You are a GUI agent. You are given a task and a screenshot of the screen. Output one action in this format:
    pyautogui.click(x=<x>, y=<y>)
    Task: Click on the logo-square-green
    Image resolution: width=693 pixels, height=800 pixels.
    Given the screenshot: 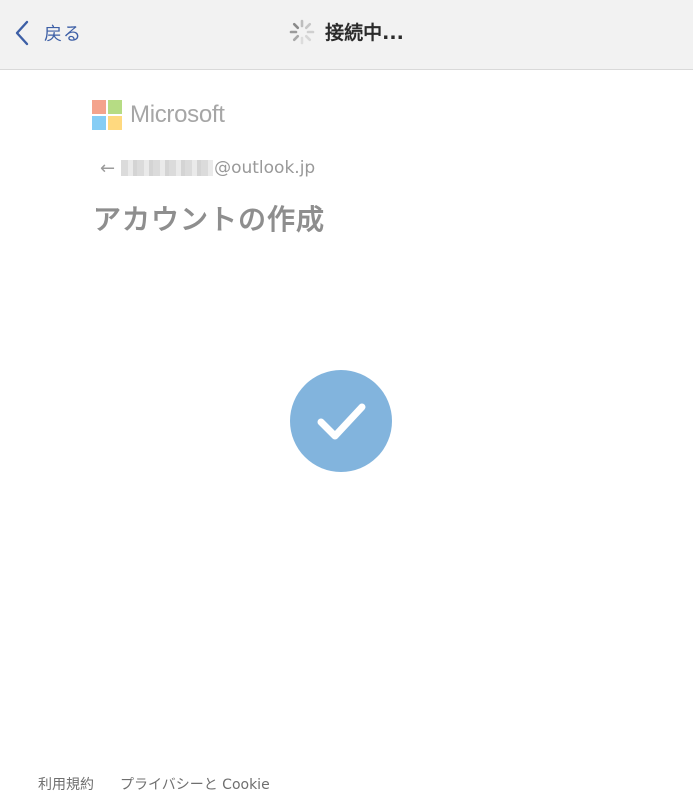 What is the action you would take?
    pyautogui.click(x=115, y=107)
    